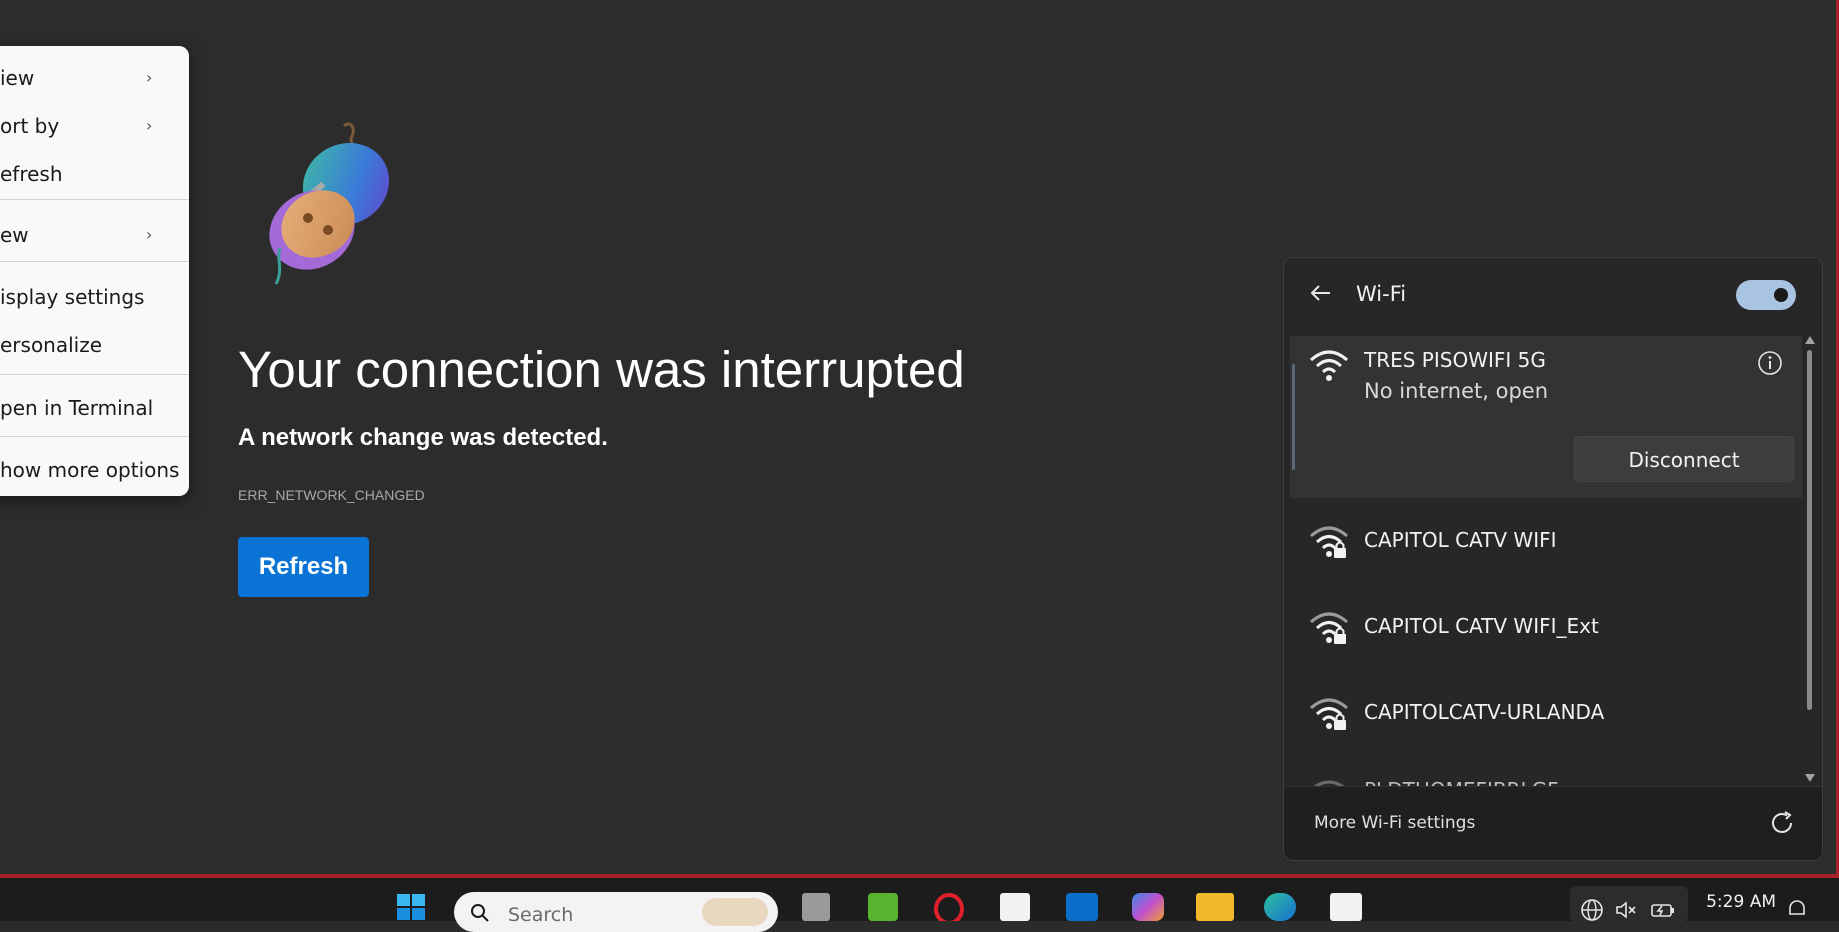 The width and height of the screenshot is (1839, 932). Describe the element at coordinates (616, 912) in the screenshot. I see `taskbar-search: Search` at that location.